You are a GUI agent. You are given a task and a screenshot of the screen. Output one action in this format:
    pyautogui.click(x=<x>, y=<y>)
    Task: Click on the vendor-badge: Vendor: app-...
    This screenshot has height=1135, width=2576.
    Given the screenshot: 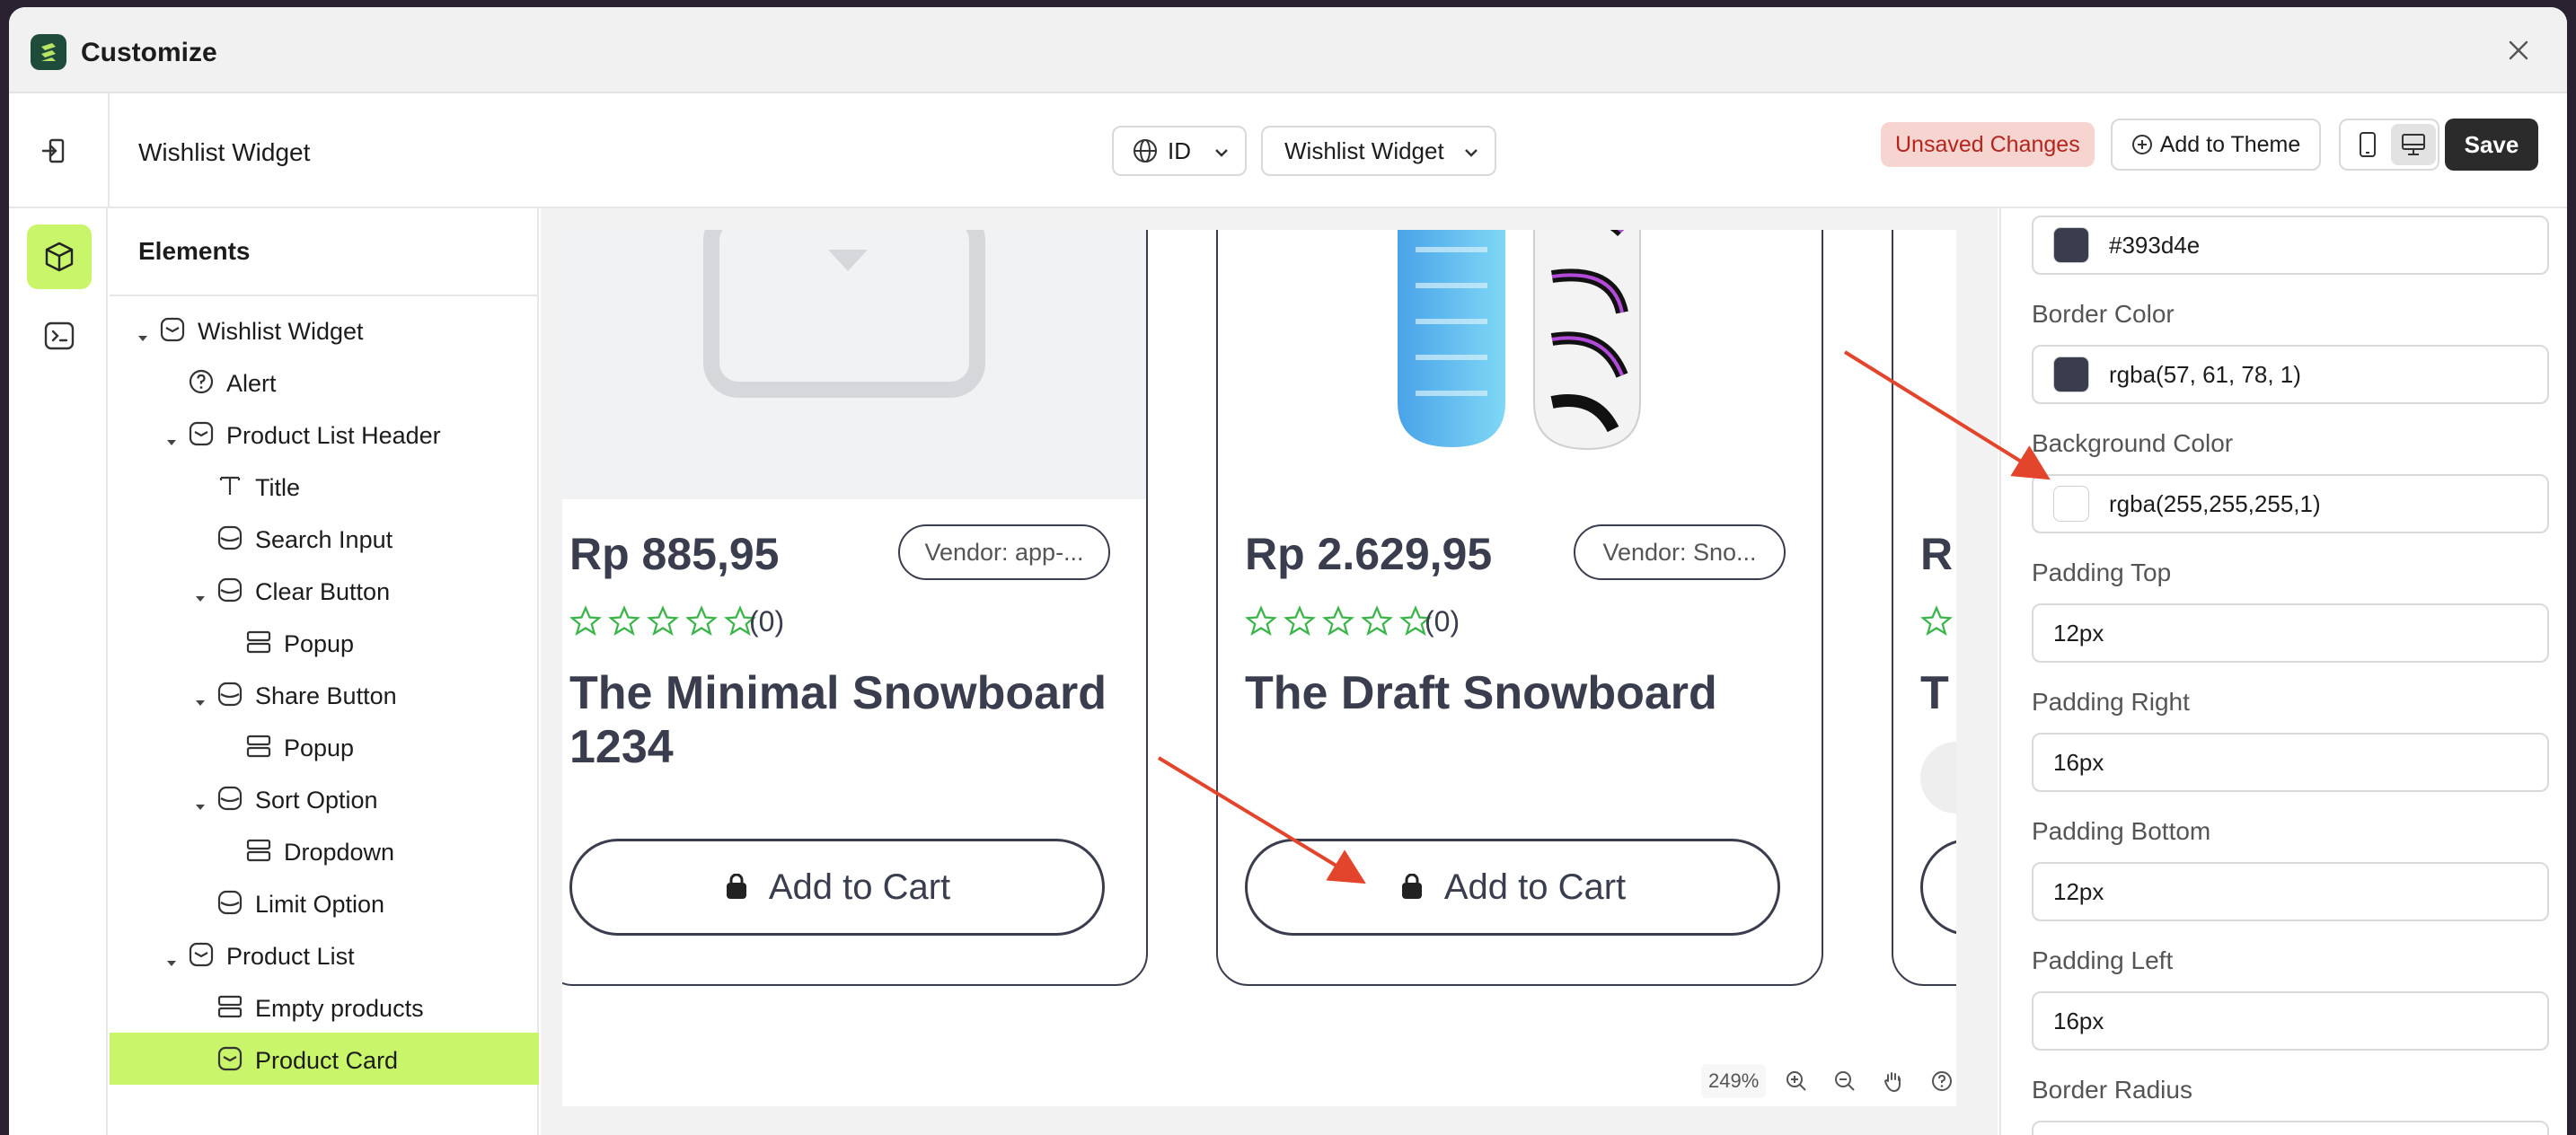 What is the action you would take?
    pyautogui.click(x=1004, y=552)
    